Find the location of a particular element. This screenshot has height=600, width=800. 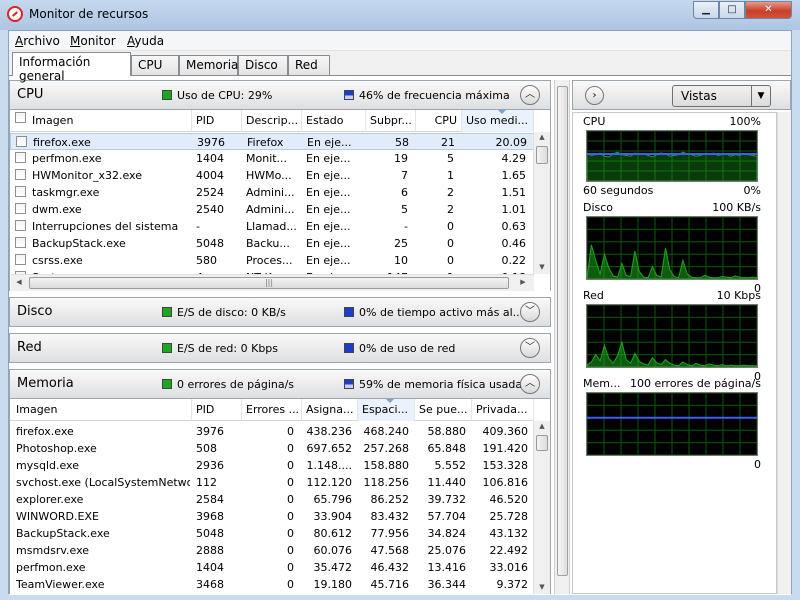

menu-ayuda: Ayuda is located at coordinates (145, 41).